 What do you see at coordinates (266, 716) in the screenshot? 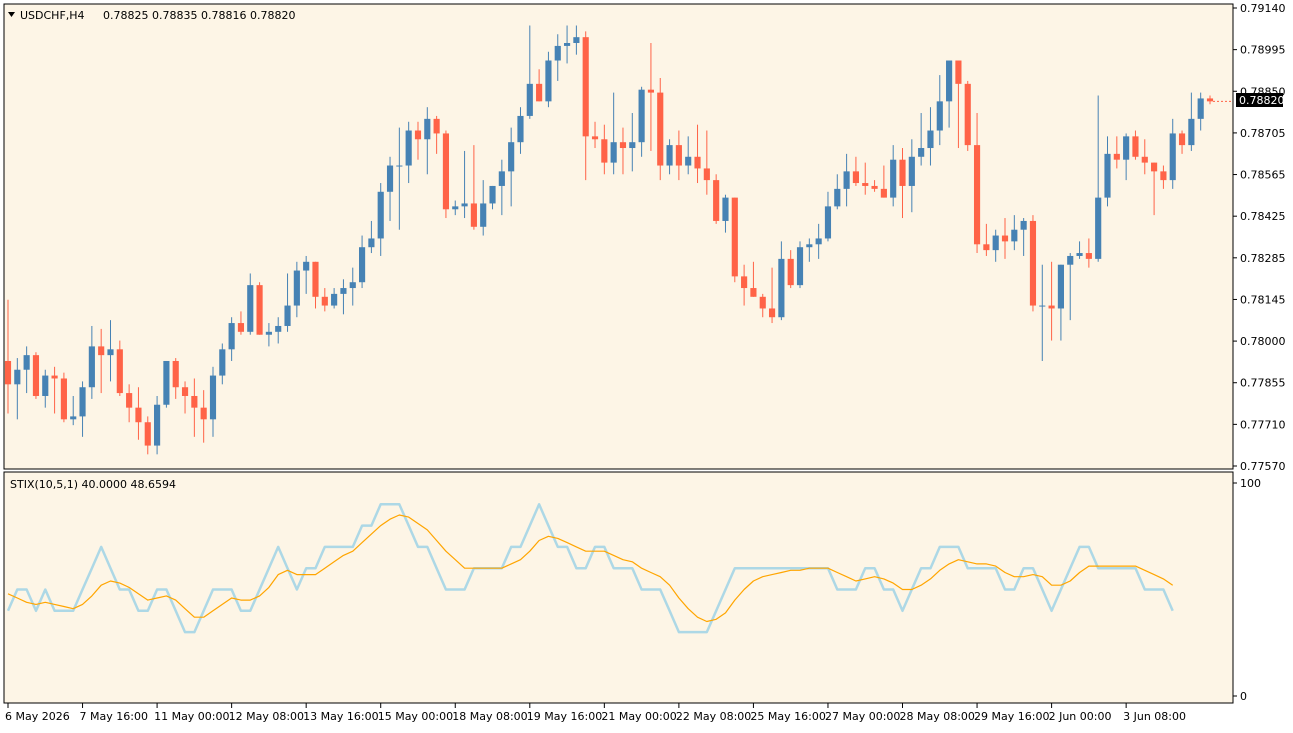
I see `time-tick-label: 12 May 08:00` at bounding box center [266, 716].